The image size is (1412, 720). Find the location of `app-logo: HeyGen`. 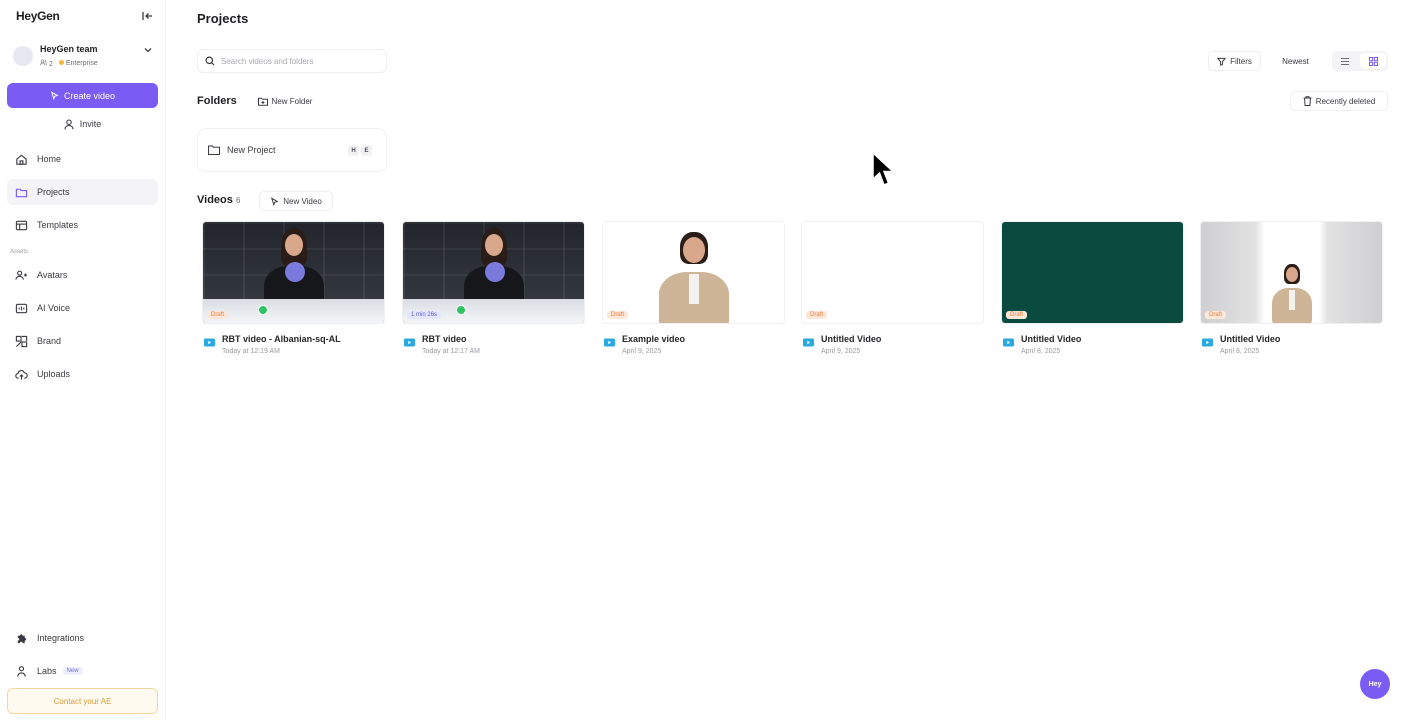

app-logo: HeyGen is located at coordinates (38, 16).